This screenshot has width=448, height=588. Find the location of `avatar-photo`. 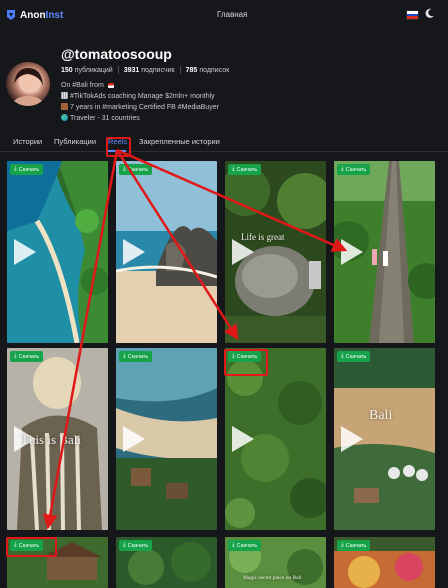

avatar-photo is located at coordinates (28, 87).